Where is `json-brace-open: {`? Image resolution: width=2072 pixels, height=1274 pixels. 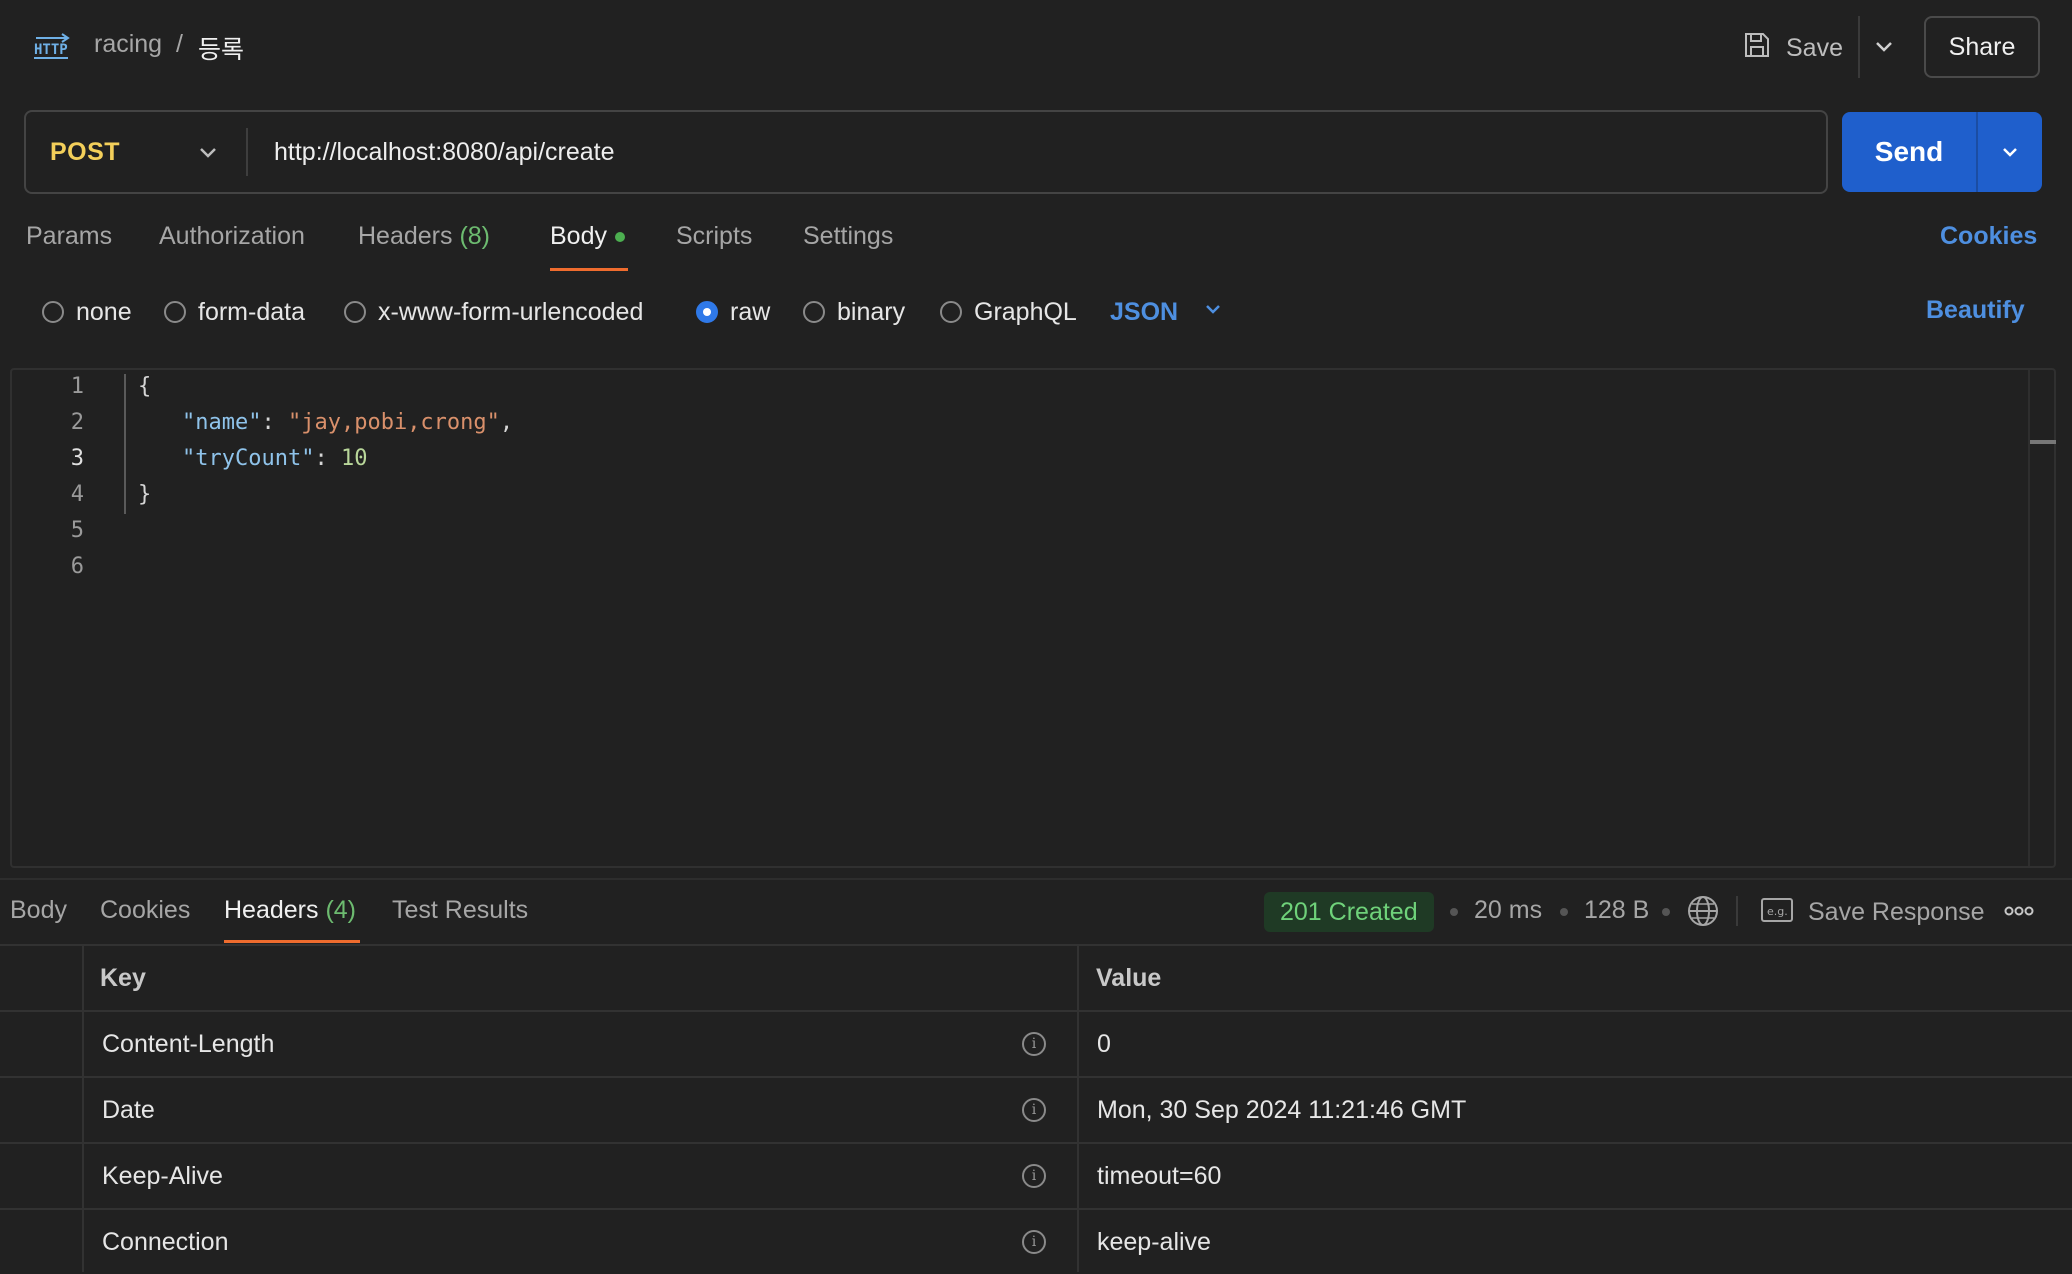 json-brace-open: { is located at coordinates (145, 386).